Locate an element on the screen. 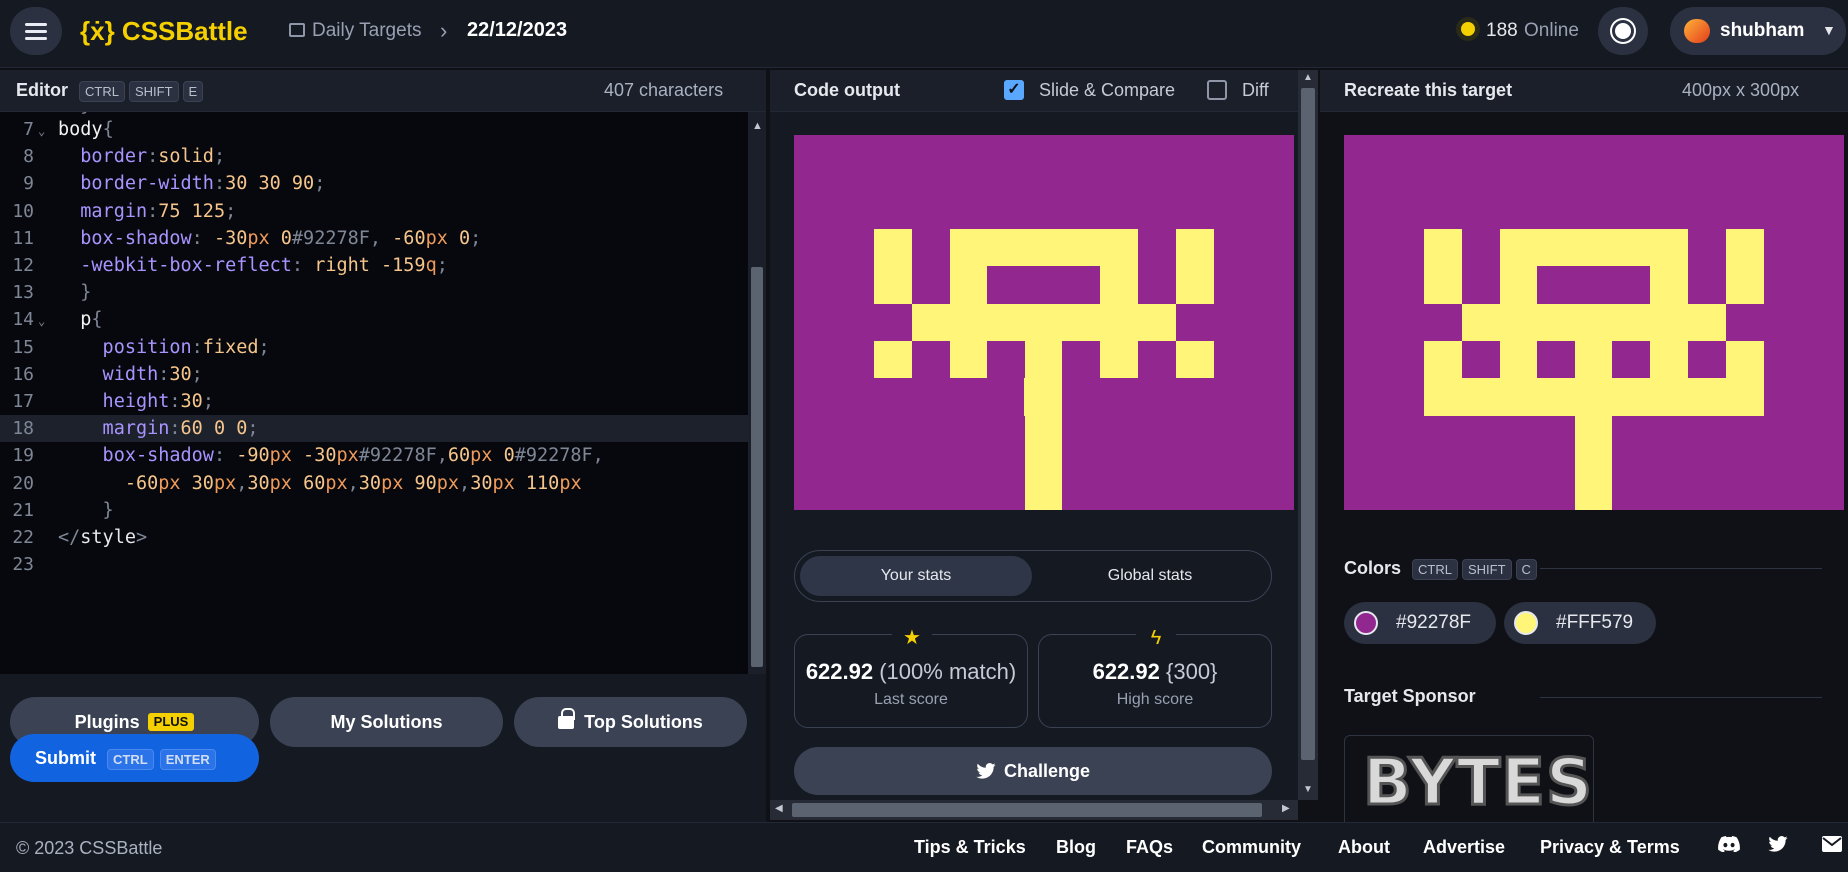 Image resolution: width=1848 pixels, height=872 pixels. code-token: } is located at coordinates (75, 293).